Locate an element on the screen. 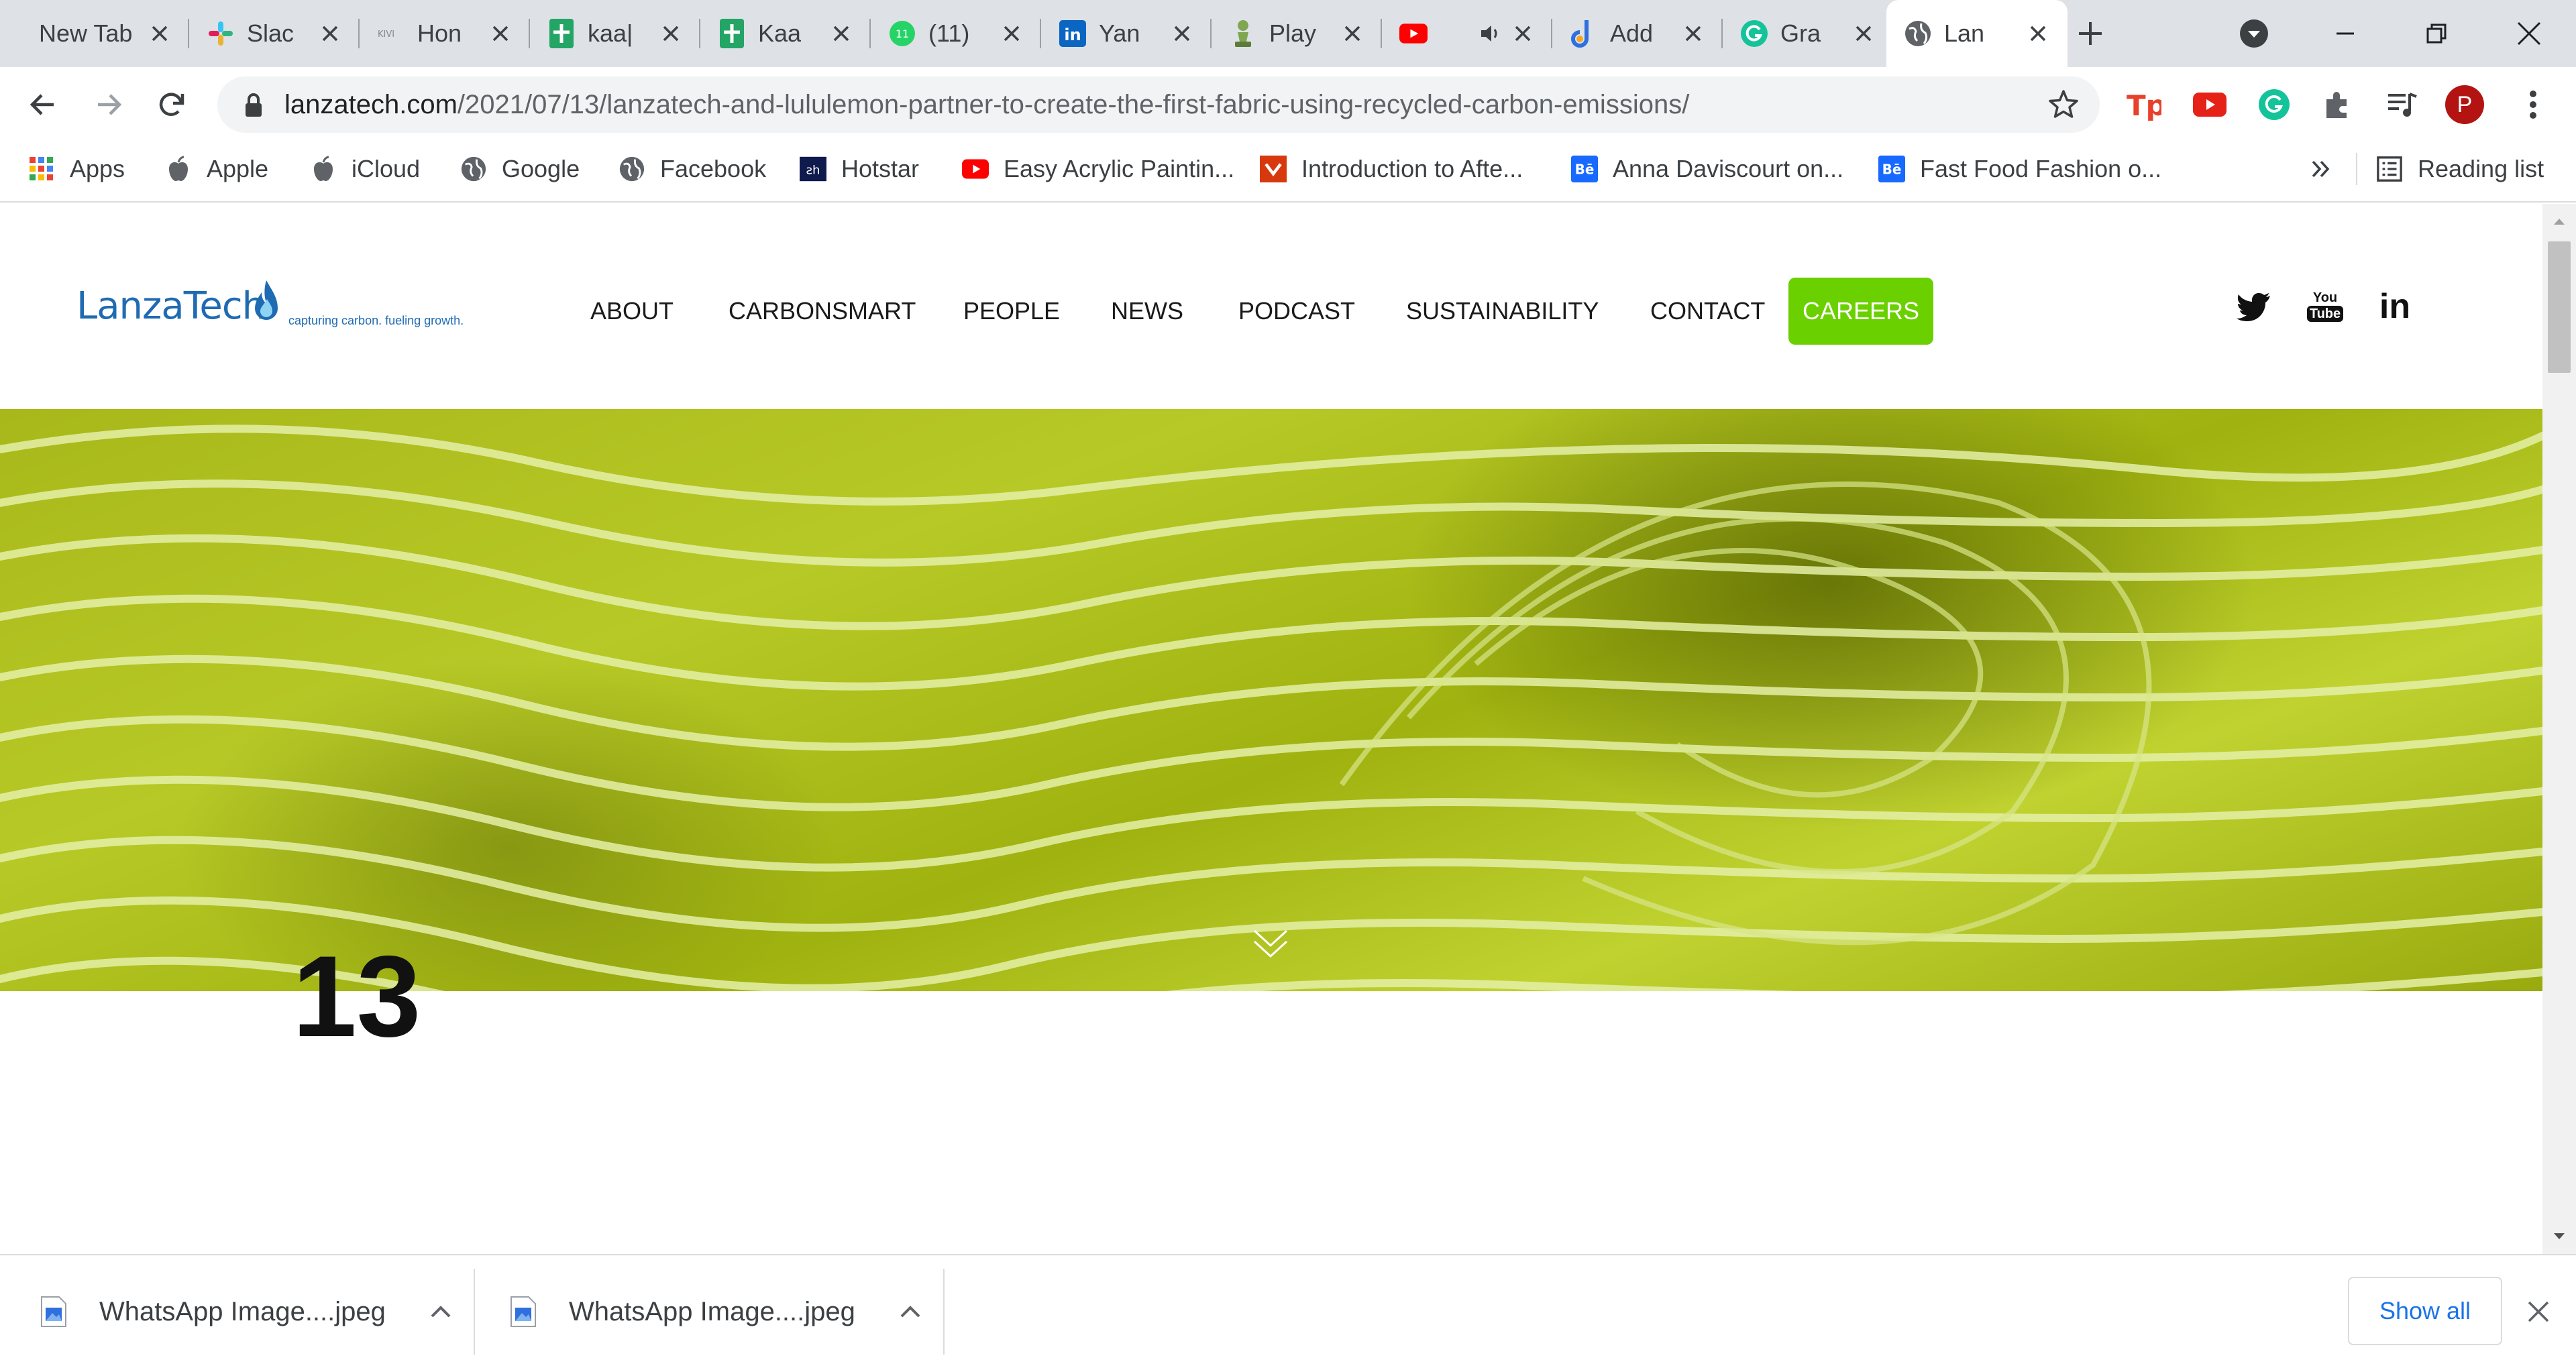 The height and width of the screenshot is (1368, 2576). youtube-icon: You Tube is located at coordinates (2325, 306).